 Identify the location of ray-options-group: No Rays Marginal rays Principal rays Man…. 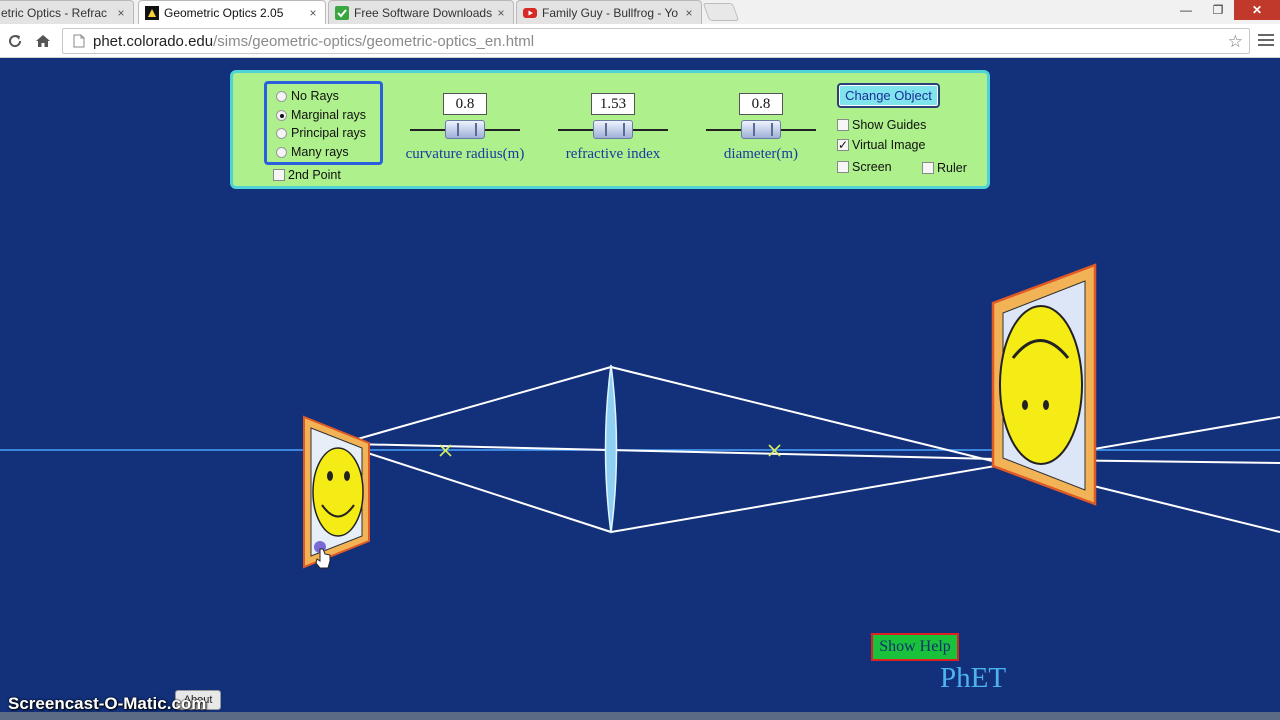
(323, 123).